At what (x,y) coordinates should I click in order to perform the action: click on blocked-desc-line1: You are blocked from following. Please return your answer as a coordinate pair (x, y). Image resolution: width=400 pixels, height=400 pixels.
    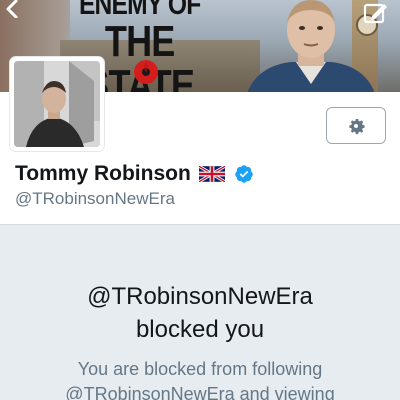
    Looking at the image, I should click on (200, 369).